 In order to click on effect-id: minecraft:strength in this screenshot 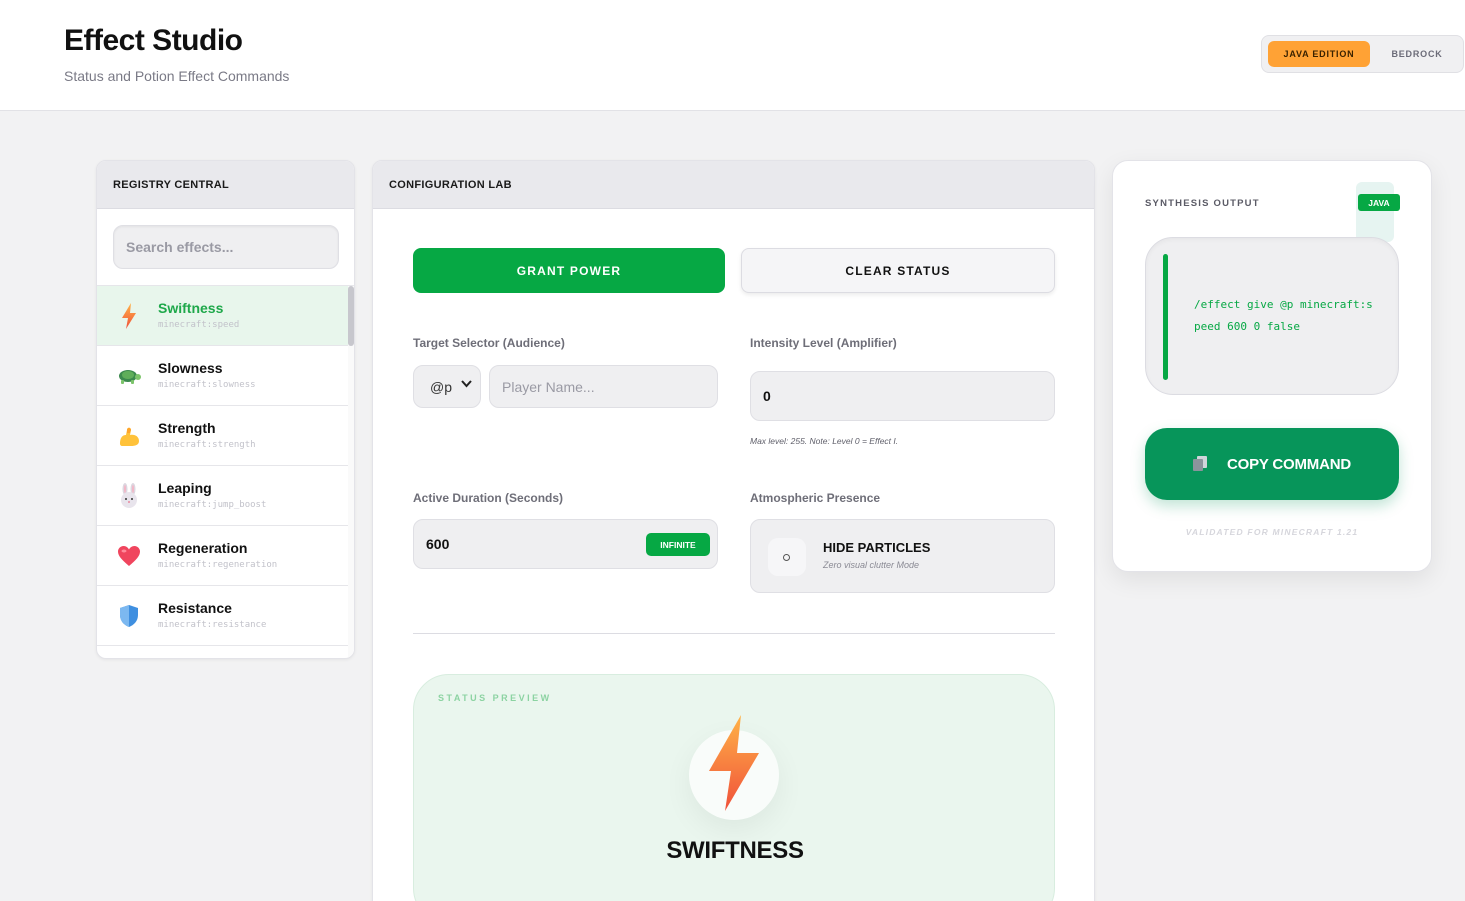, I will do `click(207, 445)`.